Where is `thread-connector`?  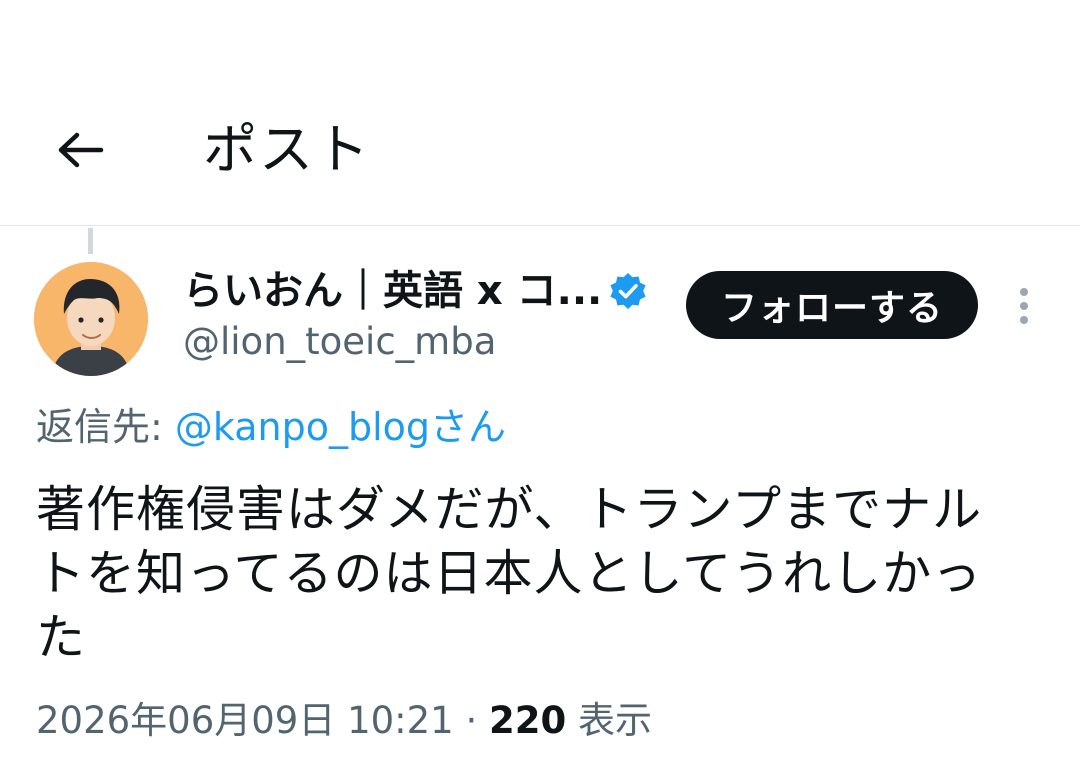
thread-connector is located at coordinates (90, 241).